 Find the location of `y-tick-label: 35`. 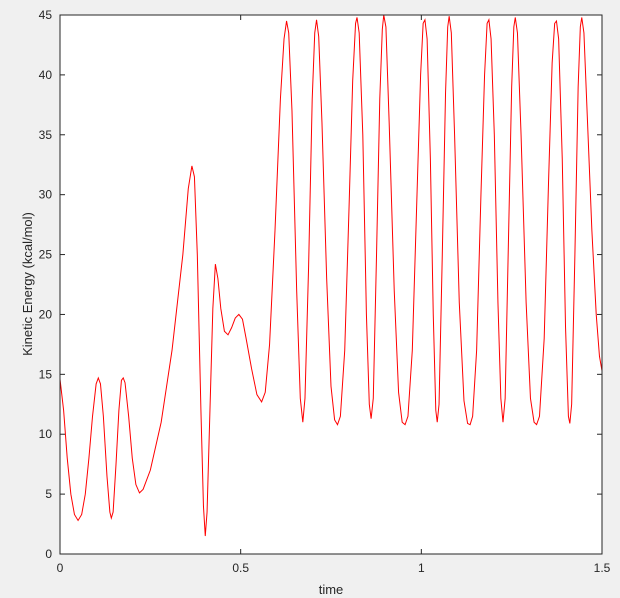

y-tick-label: 35 is located at coordinates (46, 135).